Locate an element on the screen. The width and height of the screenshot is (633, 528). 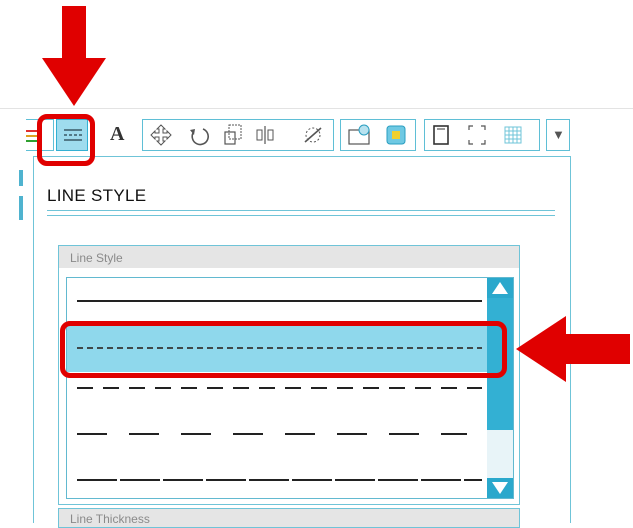
arrow-down-annotation is located at coordinates (74, 56).